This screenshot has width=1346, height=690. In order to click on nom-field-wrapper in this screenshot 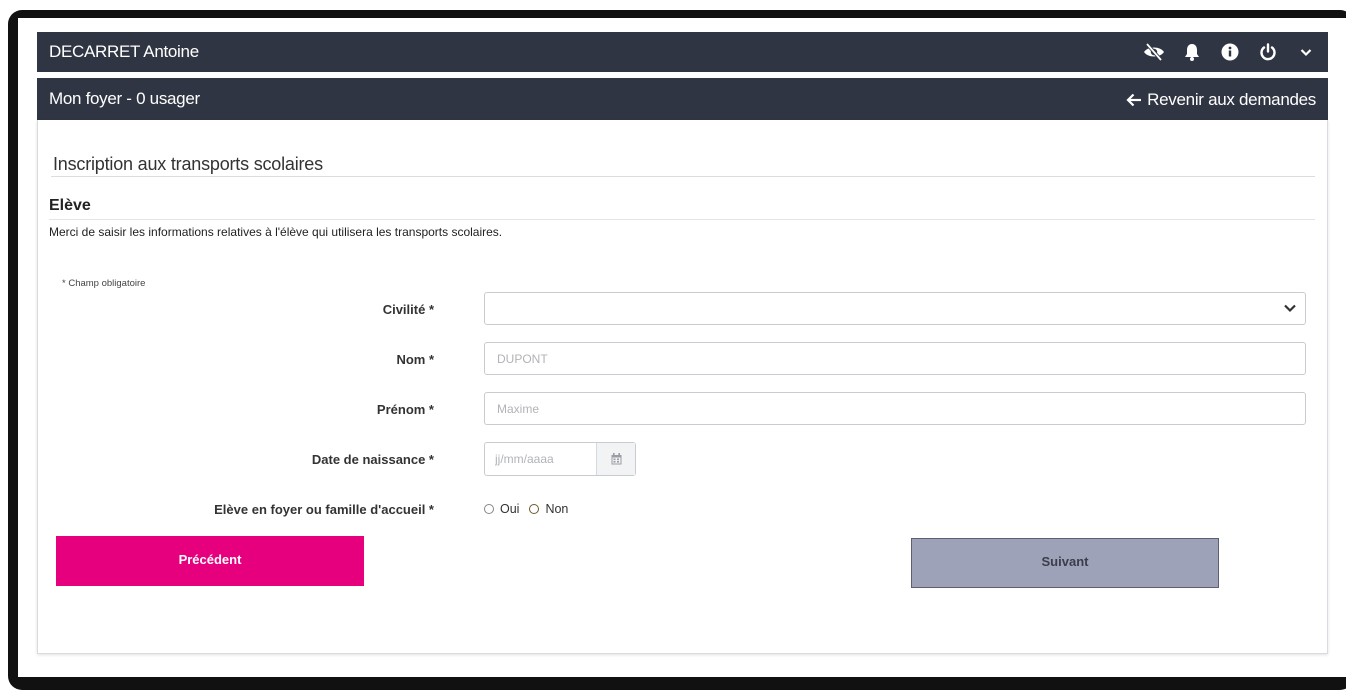, I will do `click(895, 358)`.